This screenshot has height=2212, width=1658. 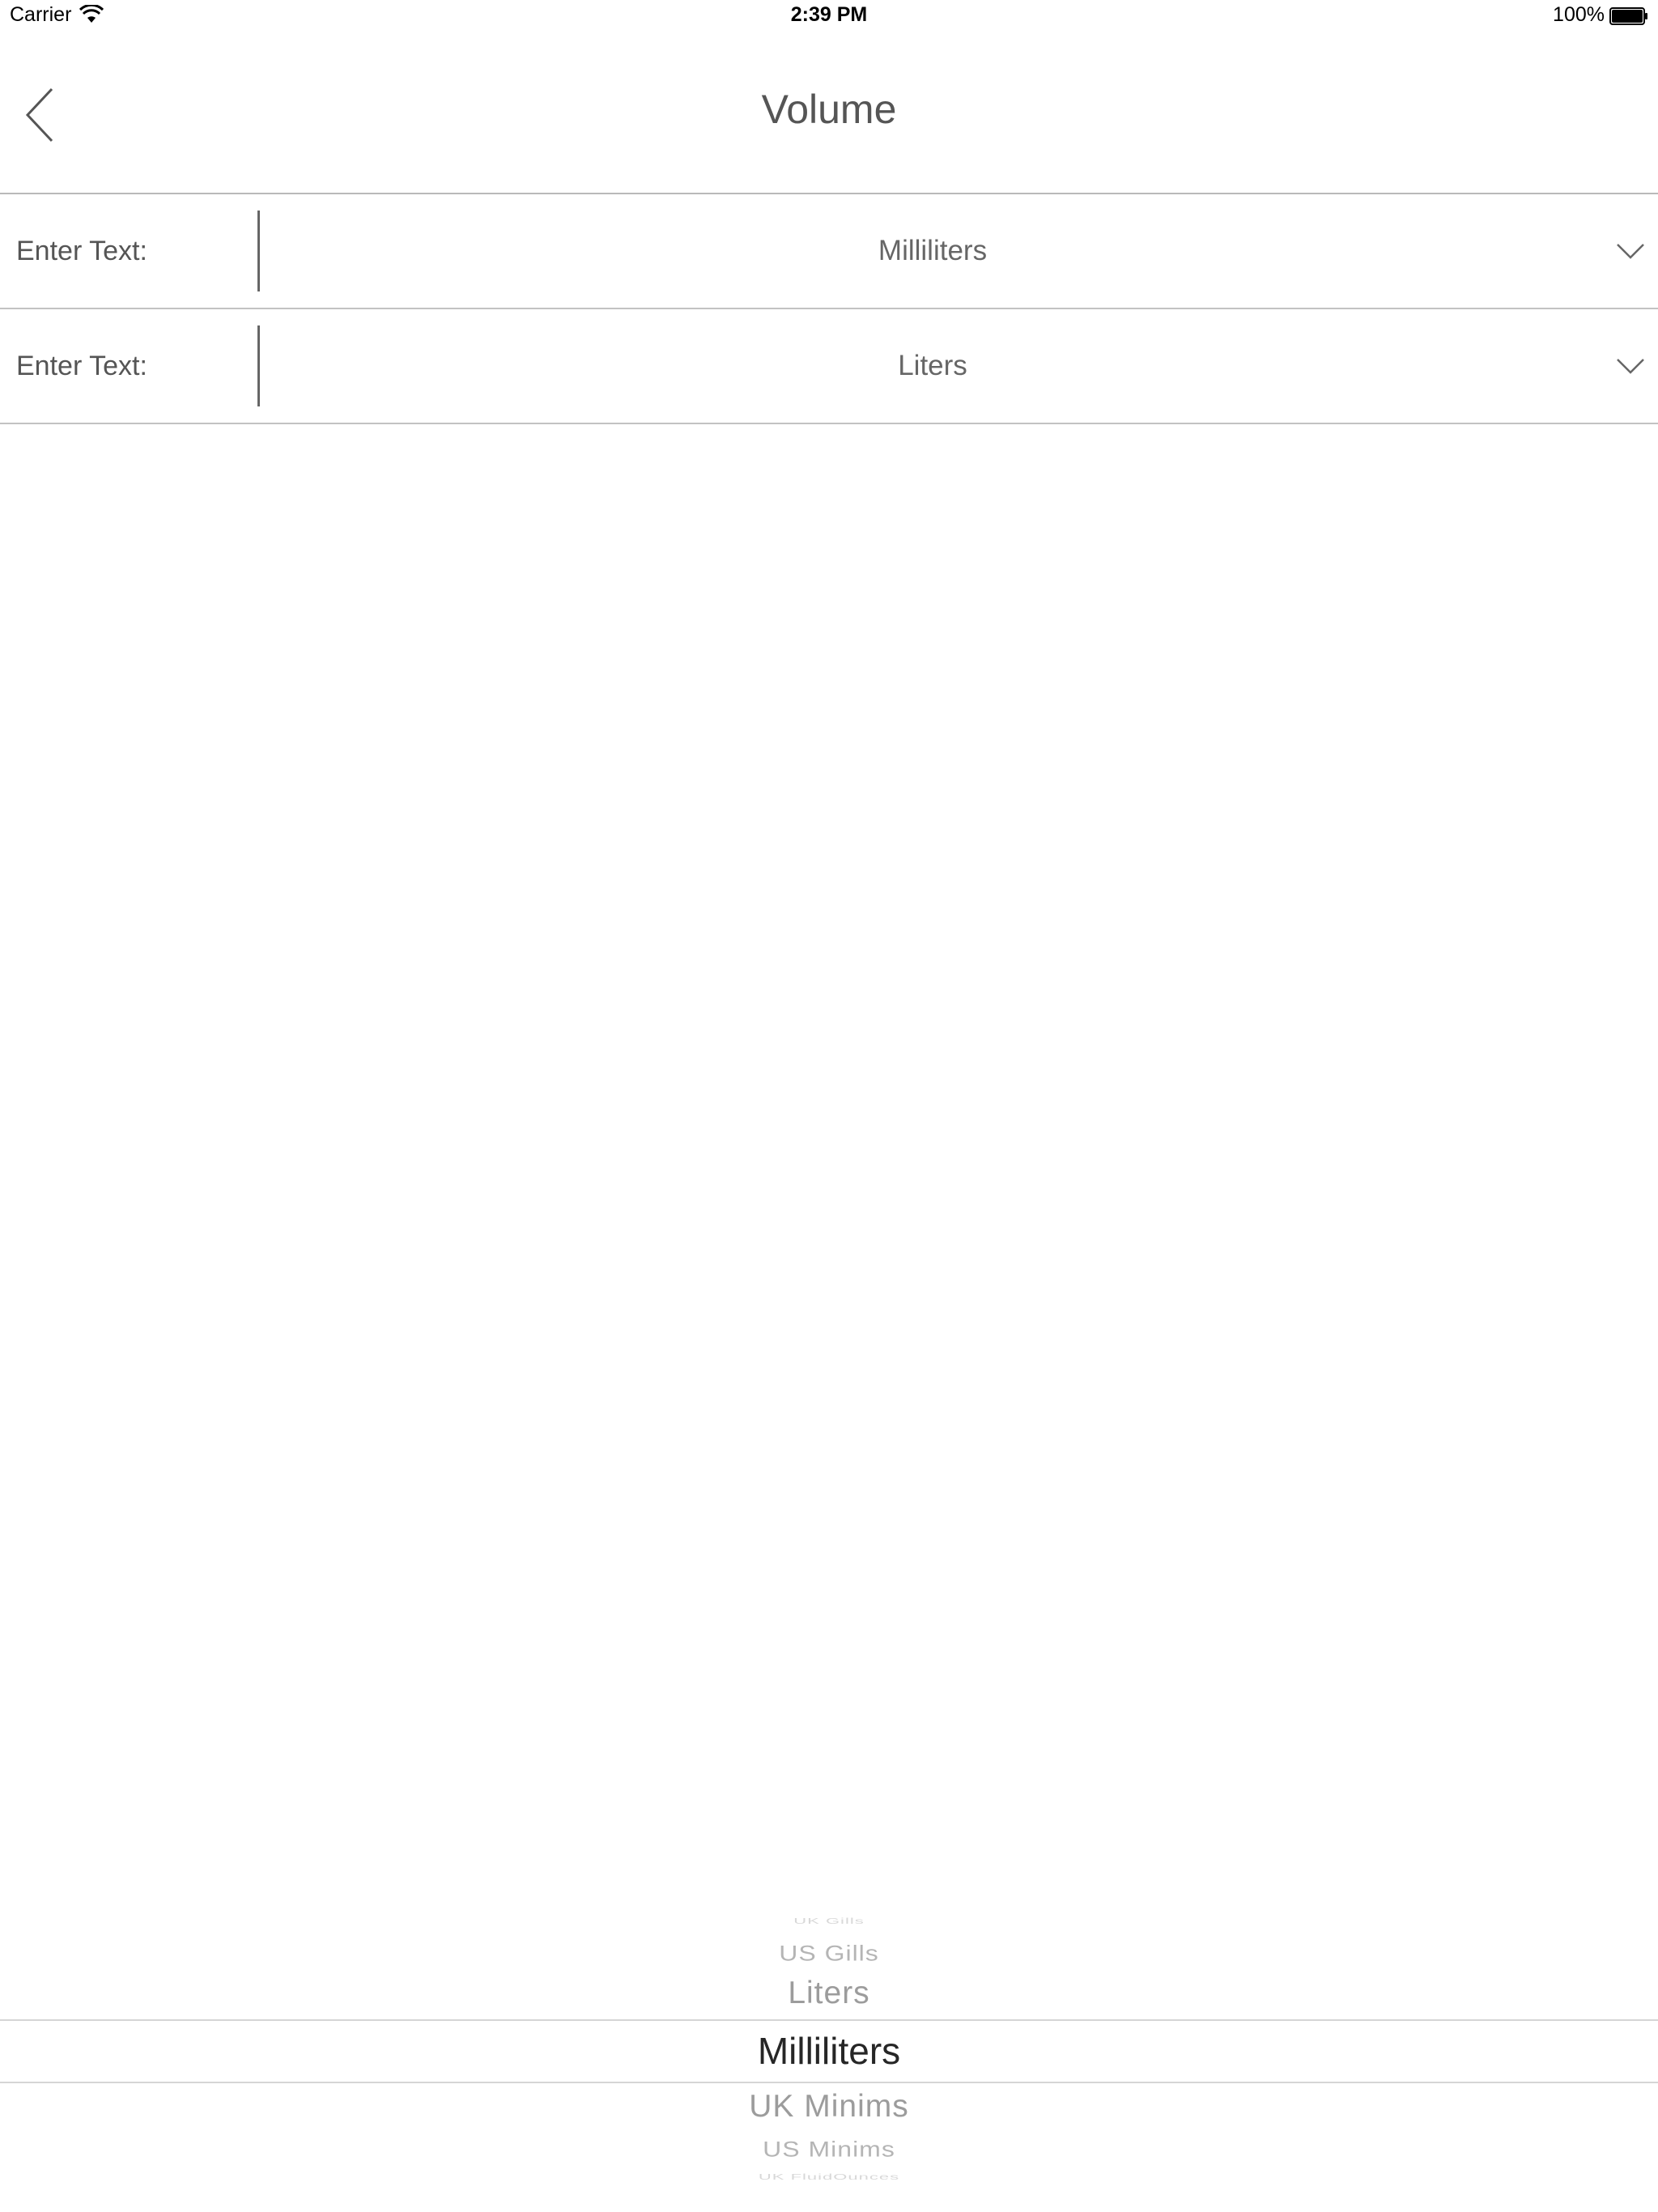 What do you see at coordinates (829, 2082) in the screenshot?
I see `picker-selection-bottom-line` at bounding box center [829, 2082].